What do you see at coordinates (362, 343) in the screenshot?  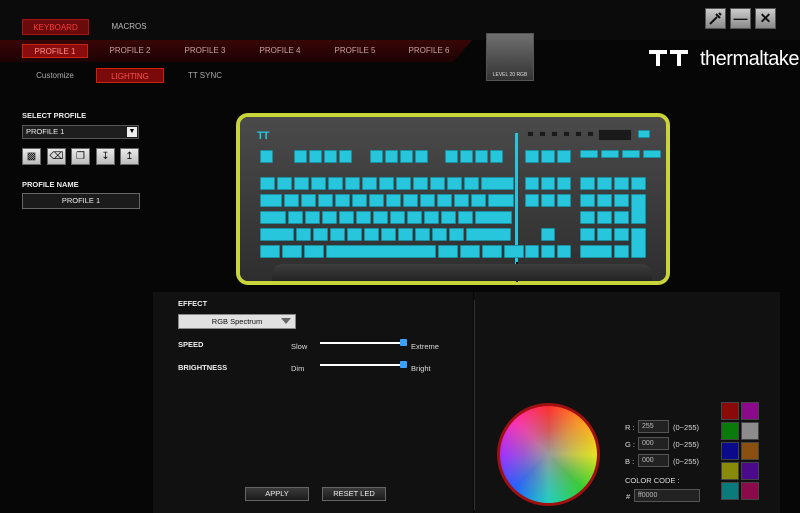 I see `speed-slider` at bounding box center [362, 343].